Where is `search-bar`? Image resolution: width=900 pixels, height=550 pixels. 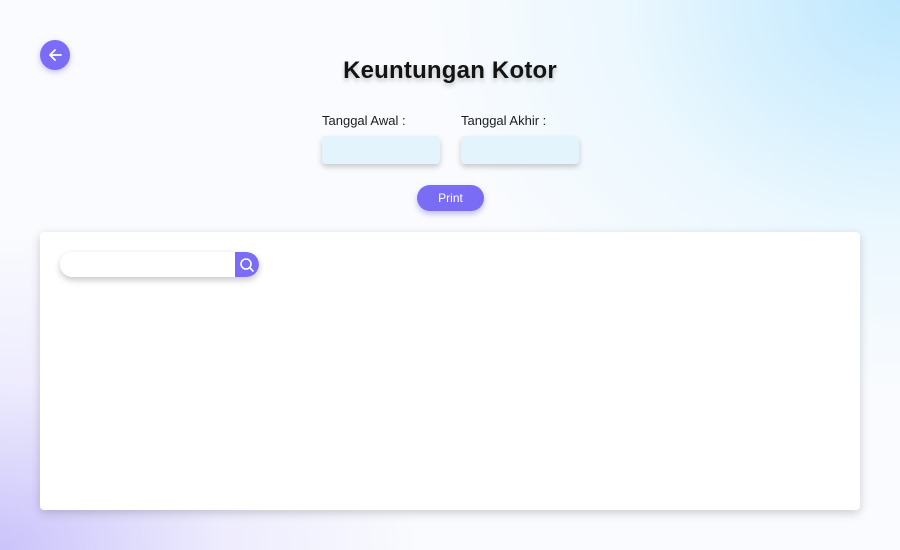 search-bar is located at coordinates (159, 264).